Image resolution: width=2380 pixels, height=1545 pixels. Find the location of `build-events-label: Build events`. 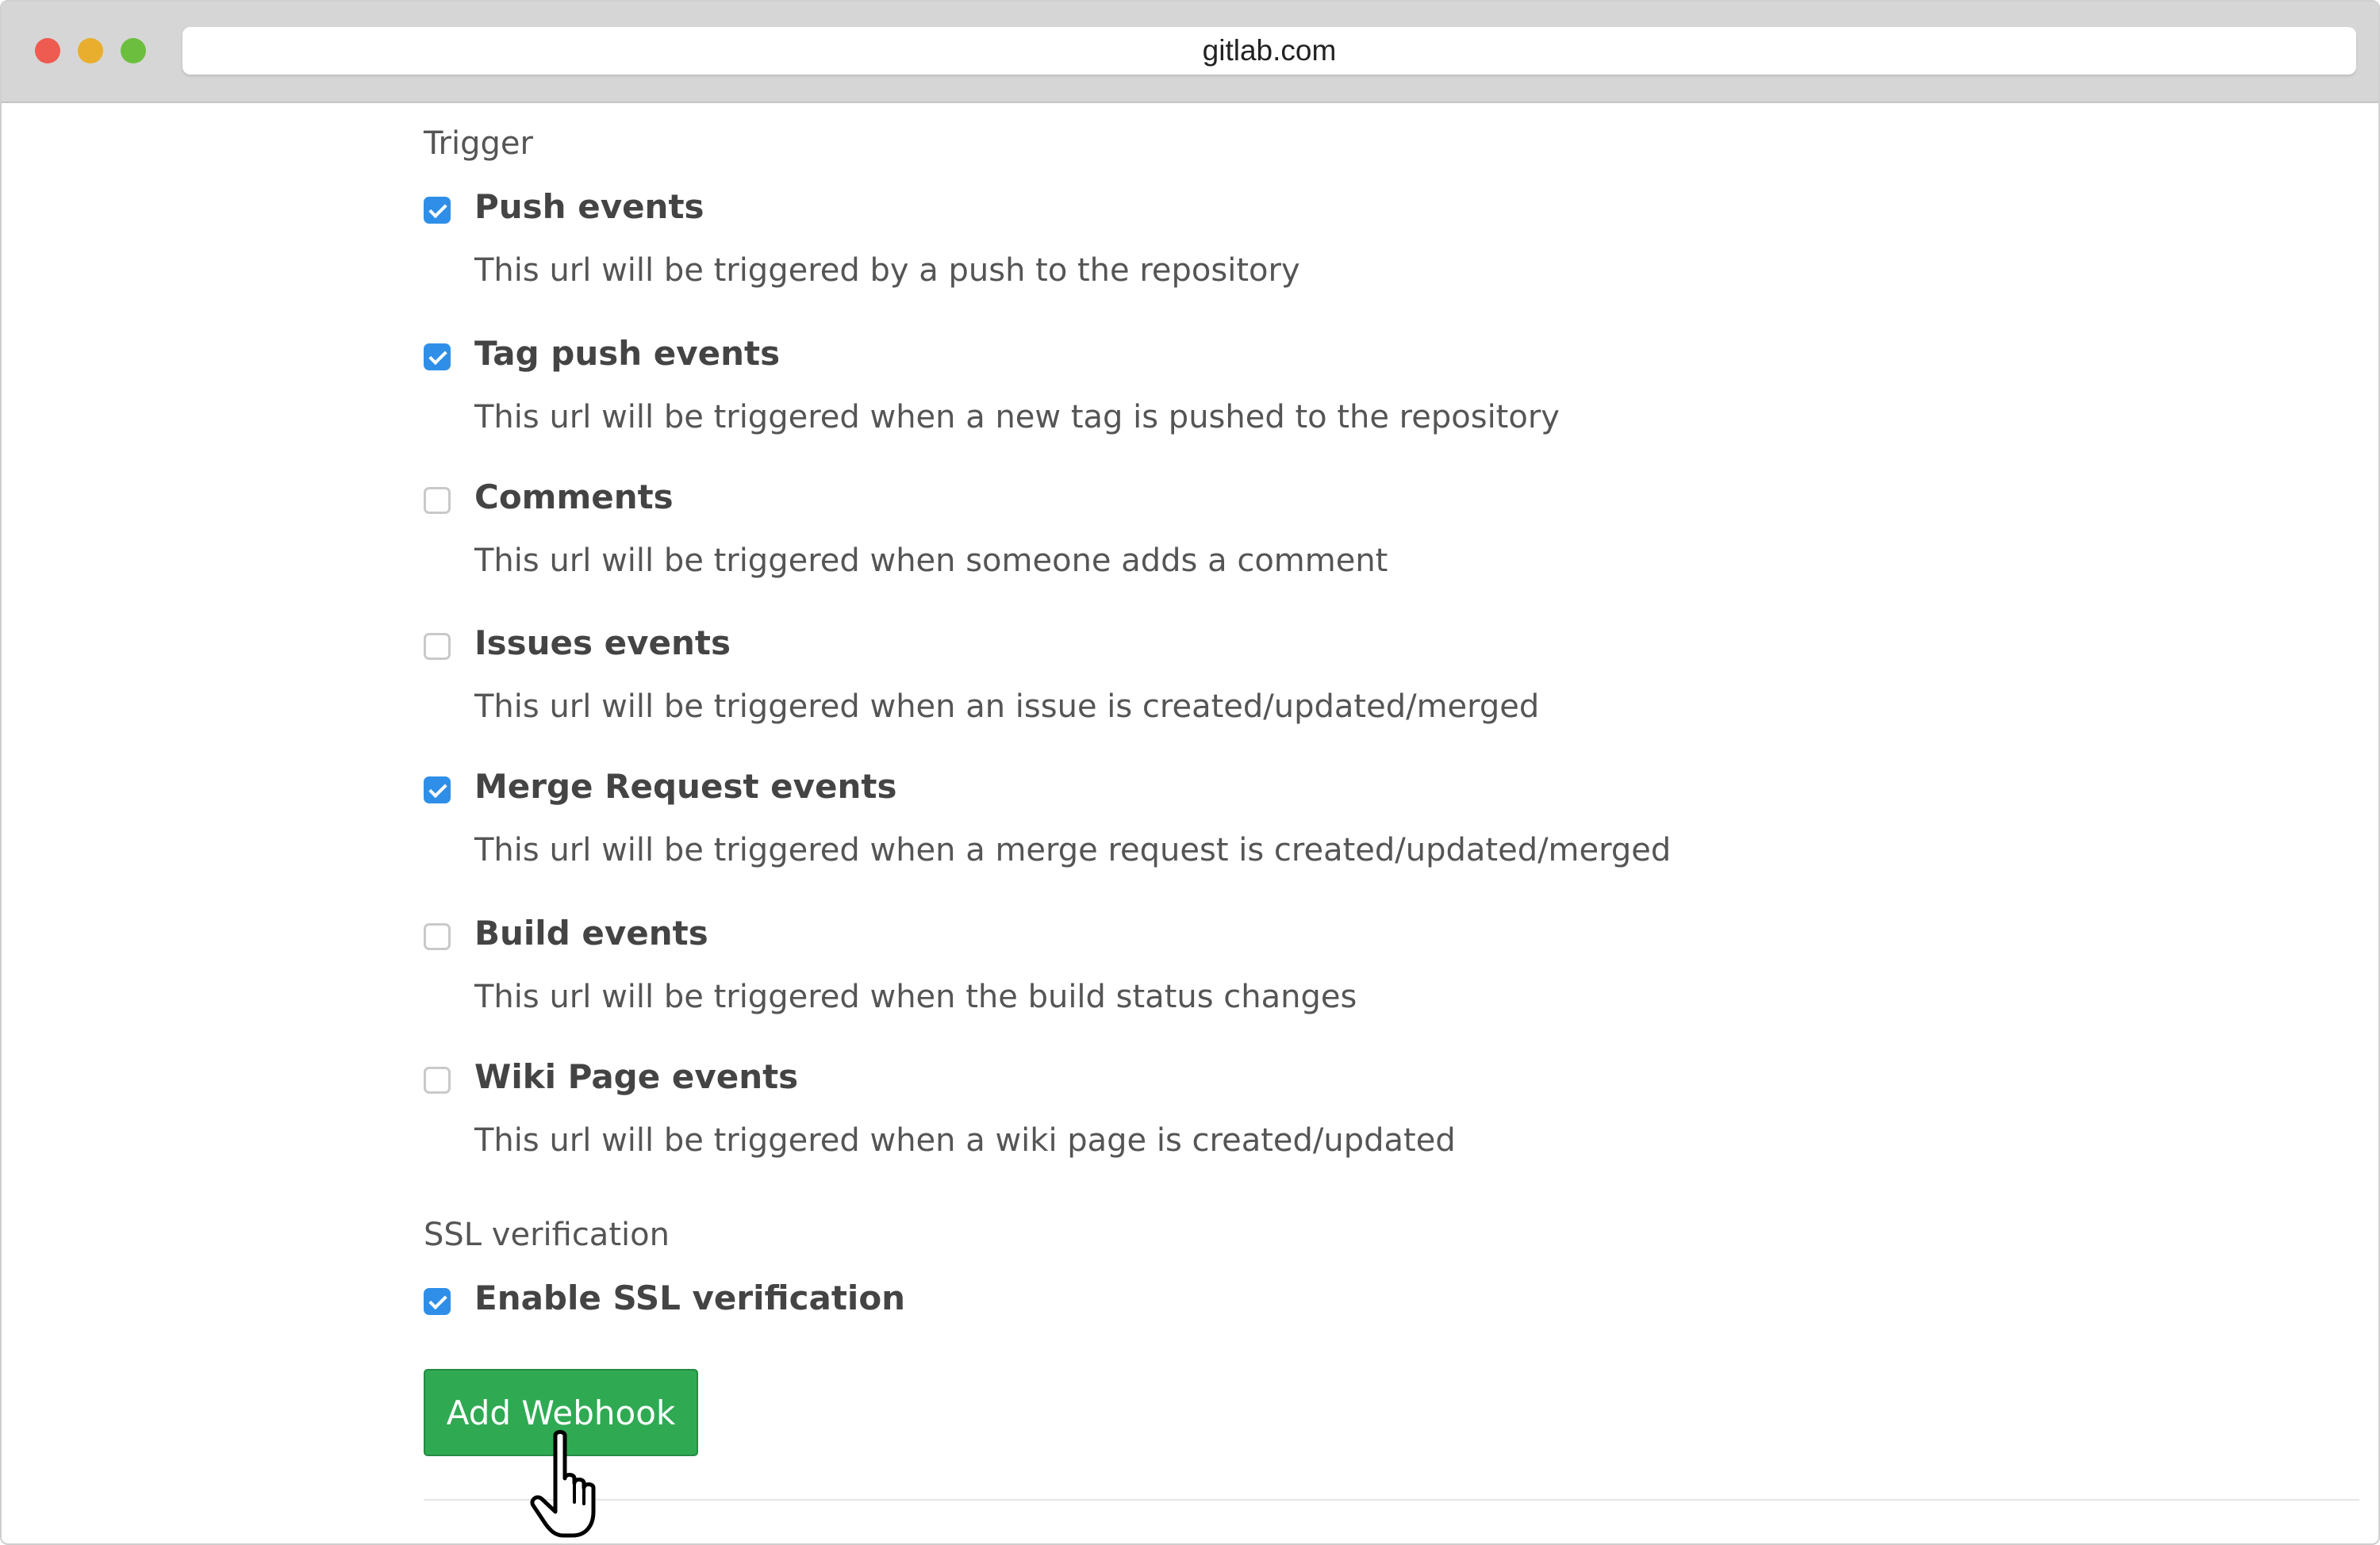

build-events-label: Build events is located at coordinates (591, 933).